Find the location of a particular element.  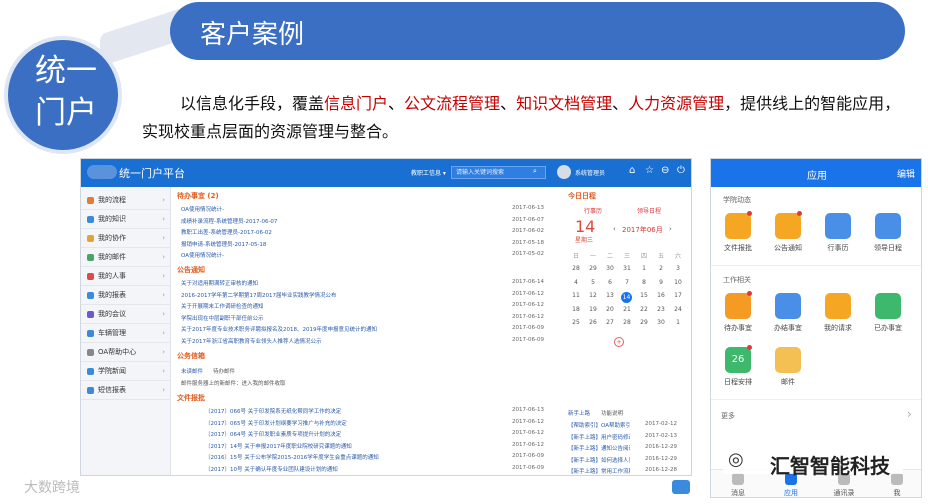

calendar-tab-b: 领导日程 is located at coordinates (649, 210).